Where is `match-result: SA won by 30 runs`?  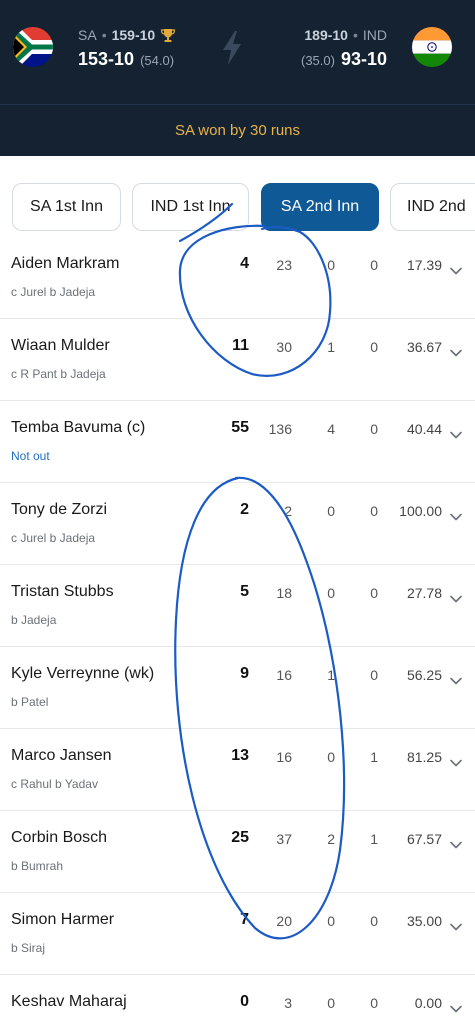
match-result: SA won by 30 runs is located at coordinates (237, 130).